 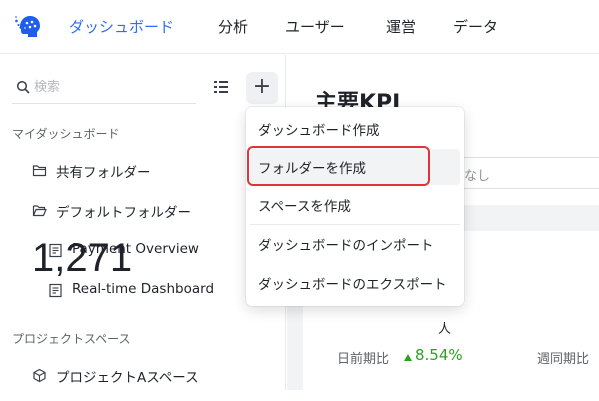 What do you see at coordinates (445, 329) in the screenshot?
I see `kpi-unit: 人` at bounding box center [445, 329].